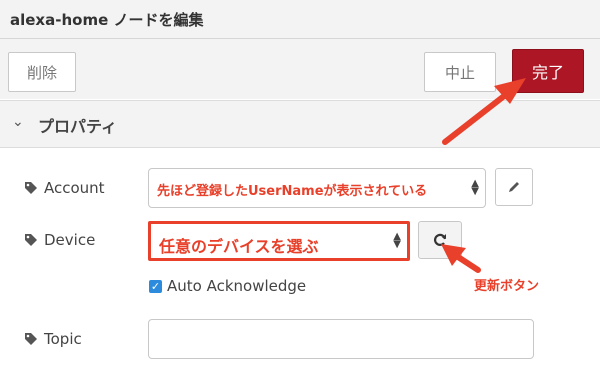  I want to click on device-select: 任意のデバイスを選ぶ ▲ ▼, so click(279, 241).